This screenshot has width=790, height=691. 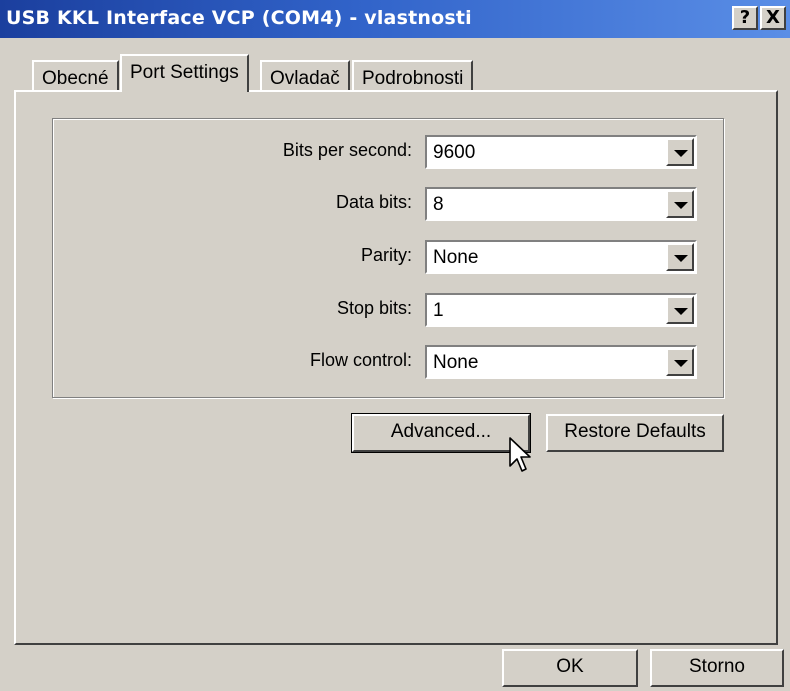 I want to click on stop-bits-label: Stop bits:, so click(x=374, y=308).